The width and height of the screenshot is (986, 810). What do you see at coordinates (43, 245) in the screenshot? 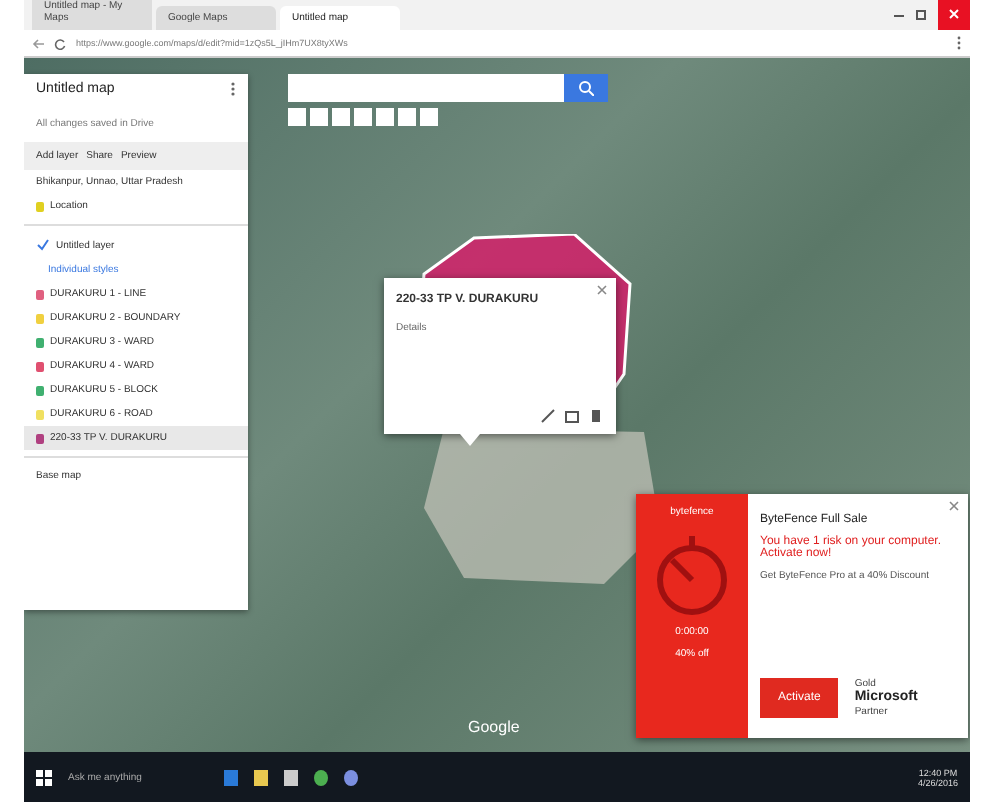
I see `checkmark-icon` at bounding box center [43, 245].